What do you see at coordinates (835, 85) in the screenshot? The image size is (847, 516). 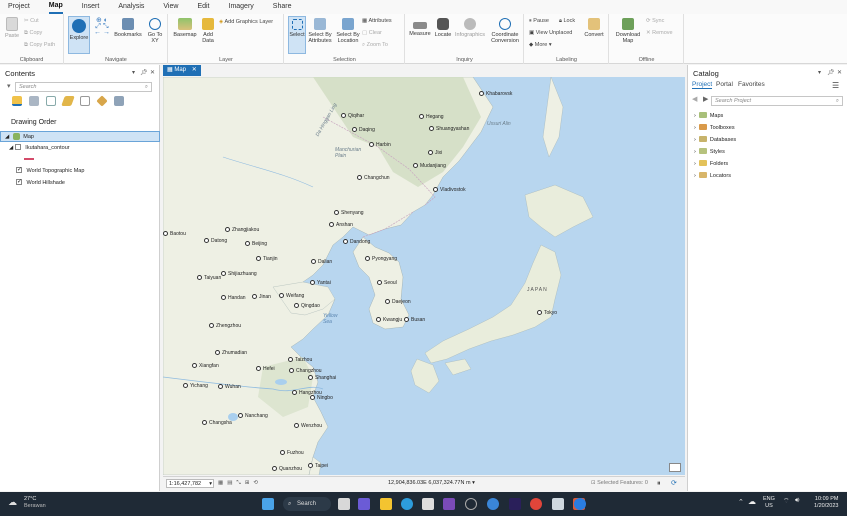 I see `menu-icon: ☰` at bounding box center [835, 85].